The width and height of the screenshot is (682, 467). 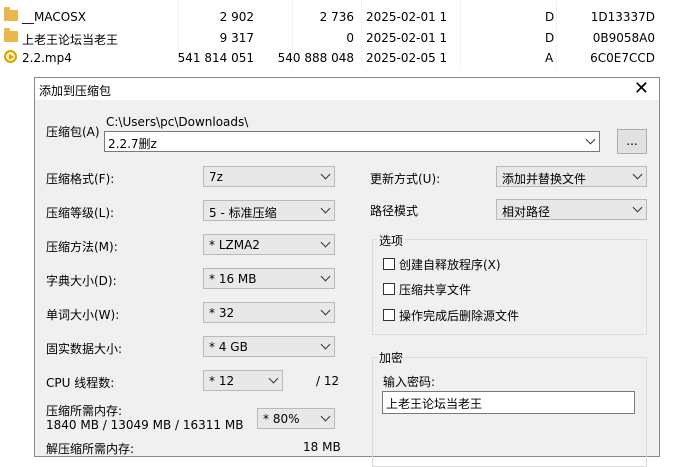 What do you see at coordinates (243, 213) in the screenshot?
I see `level-value: 5 - 标准压缩` at bounding box center [243, 213].